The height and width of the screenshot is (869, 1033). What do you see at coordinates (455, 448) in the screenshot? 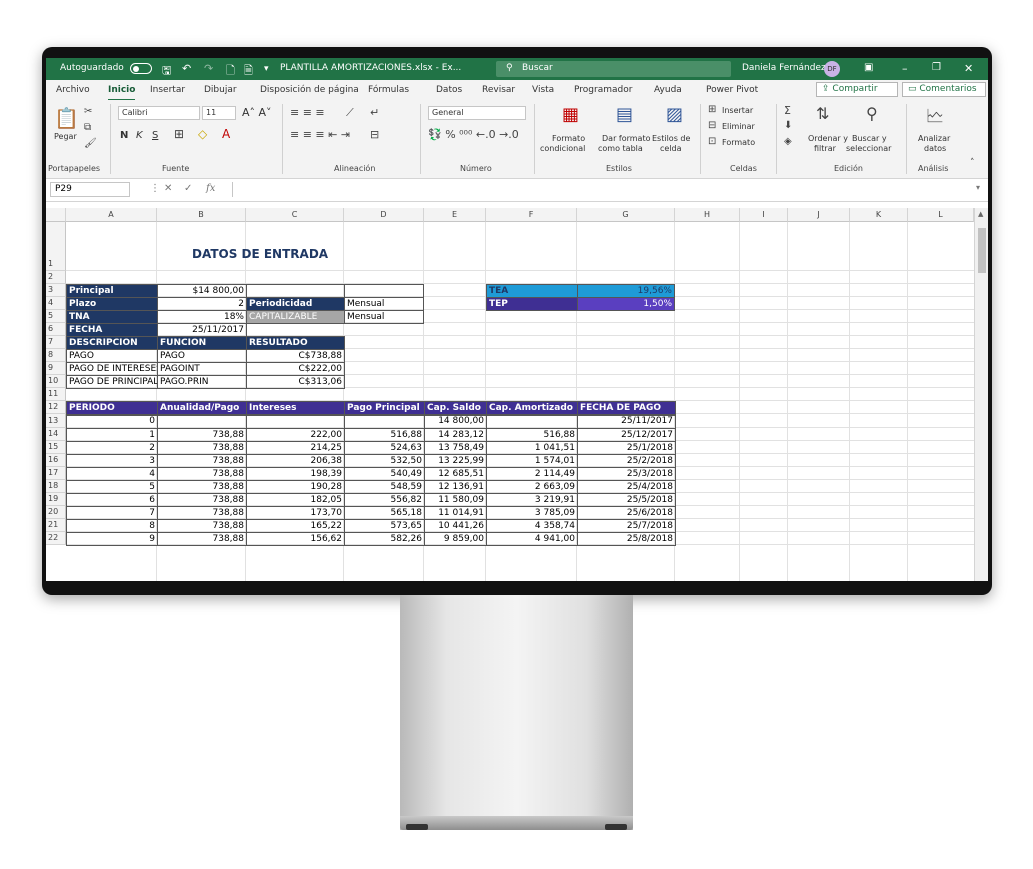
I see `amort-table-cell: 13 758,49` at bounding box center [455, 448].